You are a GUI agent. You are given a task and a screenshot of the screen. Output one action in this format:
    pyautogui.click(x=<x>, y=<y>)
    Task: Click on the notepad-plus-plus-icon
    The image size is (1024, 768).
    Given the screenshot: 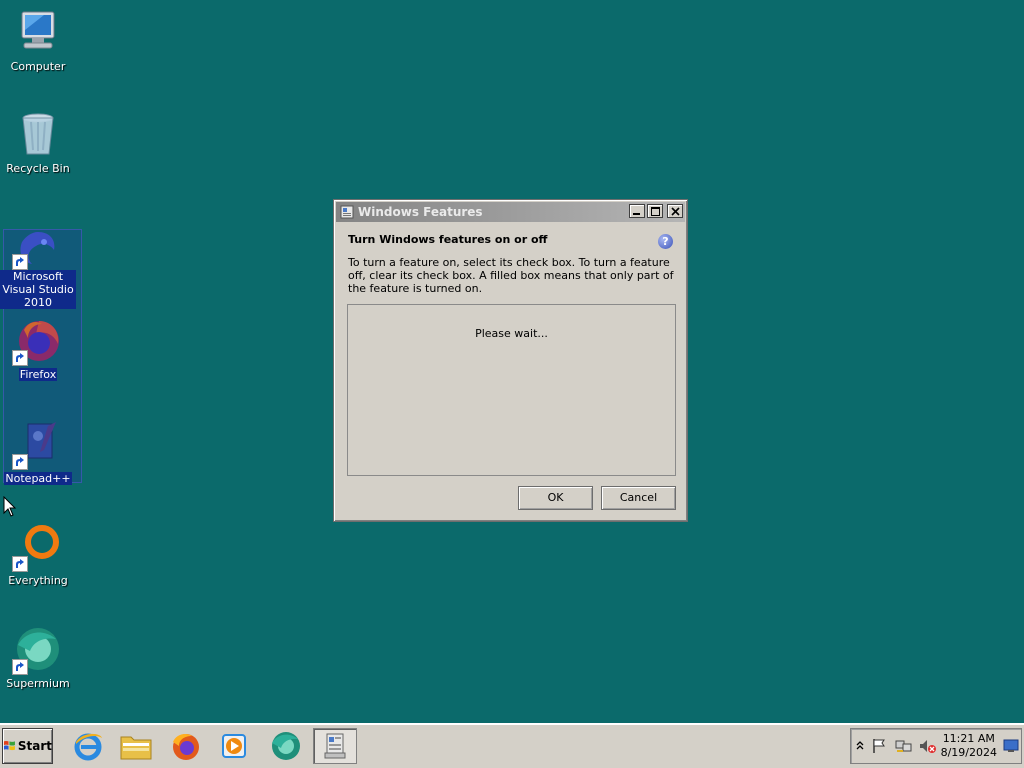 What is the action you would take?
    pyautogui.click(x=37, y=445)
    